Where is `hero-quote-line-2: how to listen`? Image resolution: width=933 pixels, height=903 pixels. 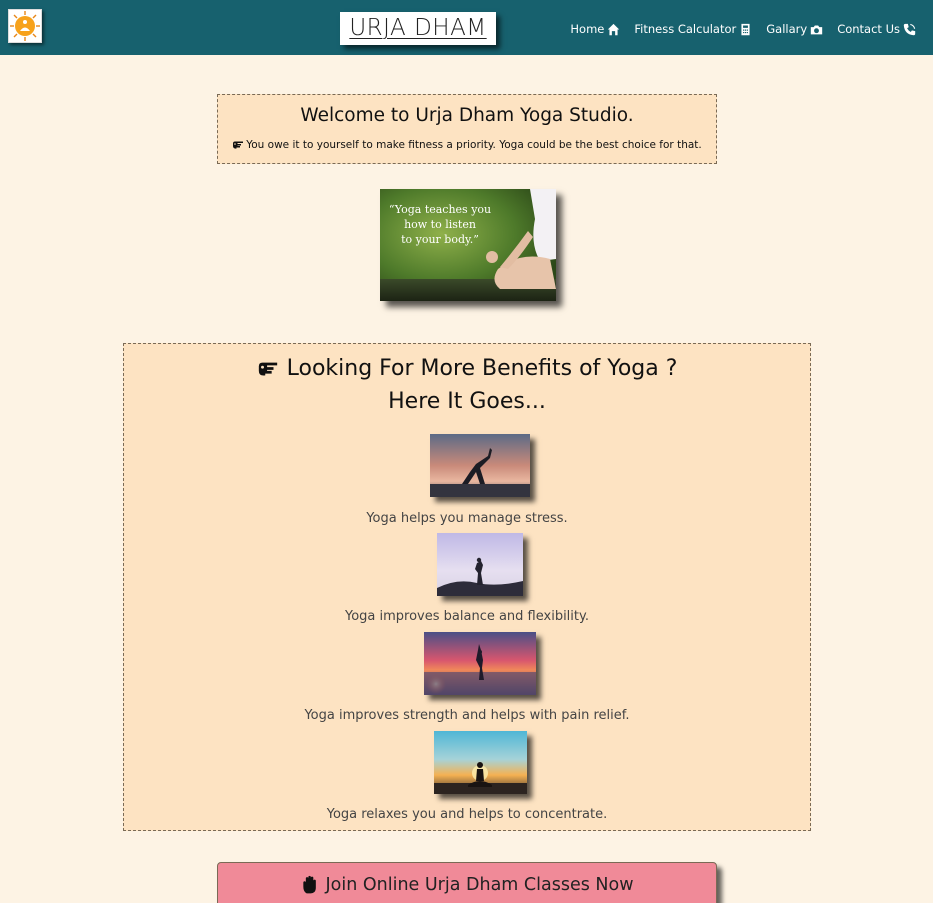
hero-quote-line-2: how to listen is located at coordinates (440, 224).